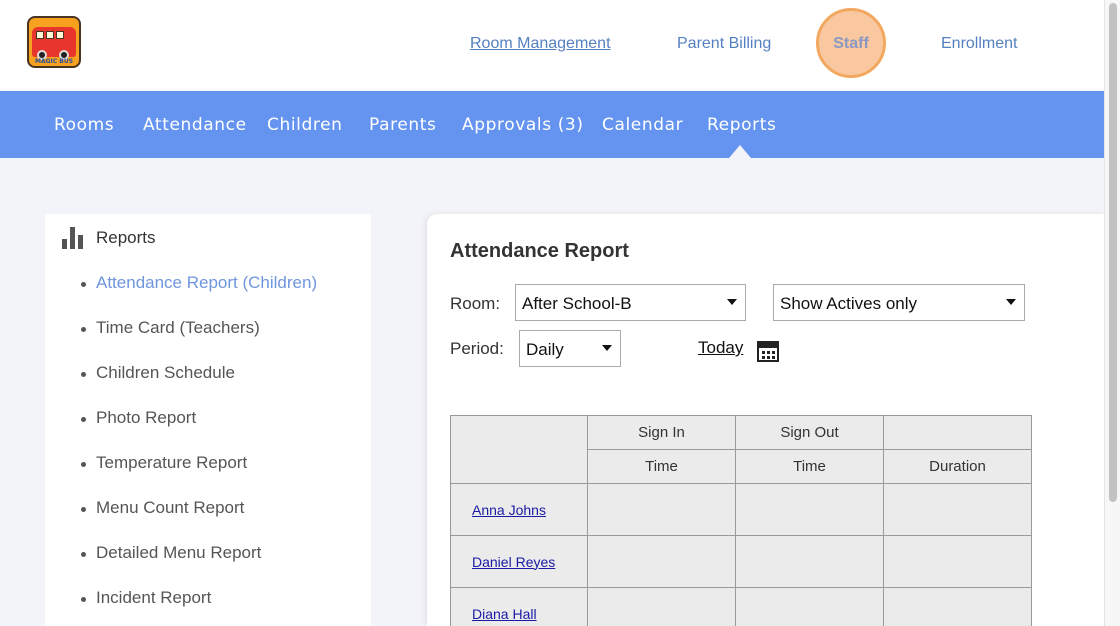  What do you see at coordinates (54, 42) in the screenshot?
I see `magic-bus-logo: MAGIC BUS` at bounding box center [54, 42].